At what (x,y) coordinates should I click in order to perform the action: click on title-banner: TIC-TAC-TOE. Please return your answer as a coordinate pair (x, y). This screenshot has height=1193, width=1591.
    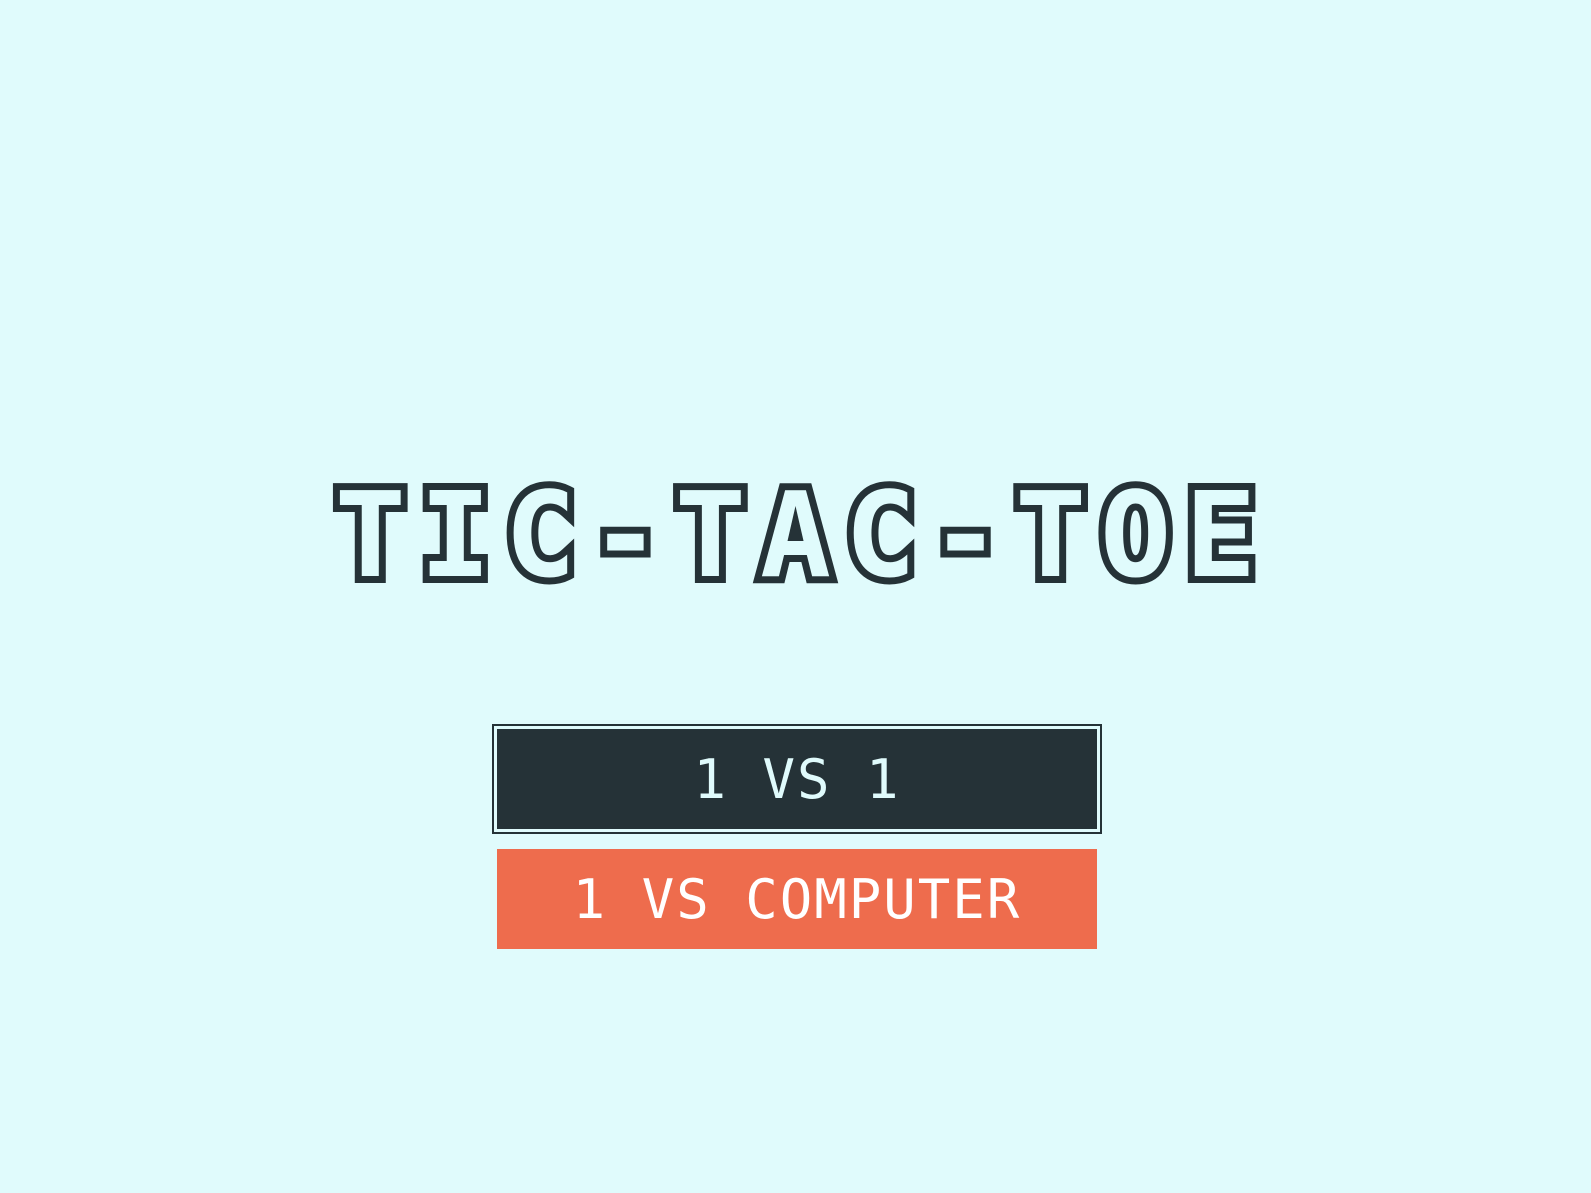
    Looking at the image, I should click on (795, 535).